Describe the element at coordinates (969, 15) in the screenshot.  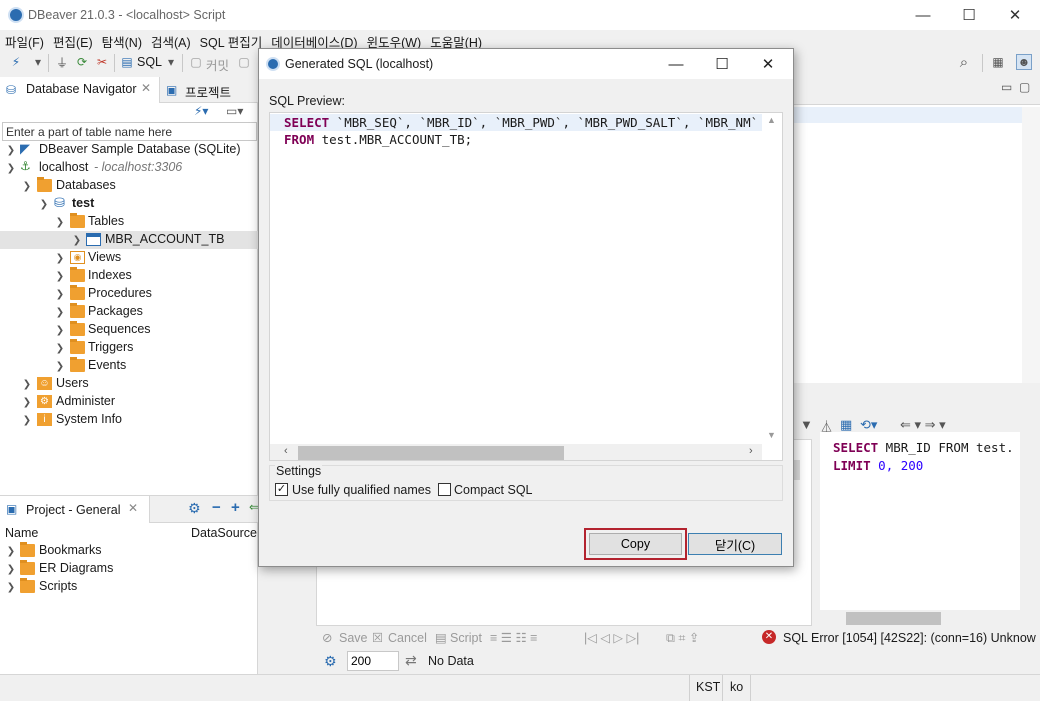
I see `maximize-button: ☐` at that location.